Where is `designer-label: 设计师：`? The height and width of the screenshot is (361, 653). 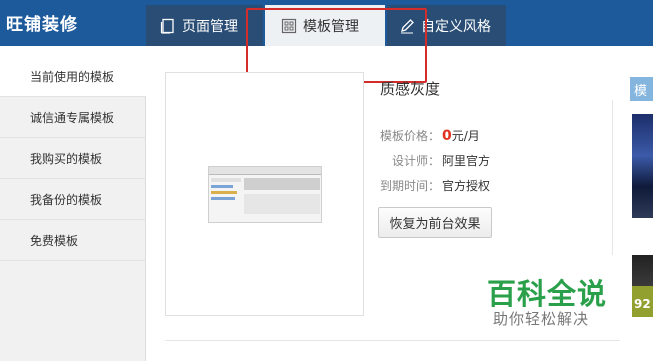 designer-label: 设计师： is located at coordinates (415, 161).